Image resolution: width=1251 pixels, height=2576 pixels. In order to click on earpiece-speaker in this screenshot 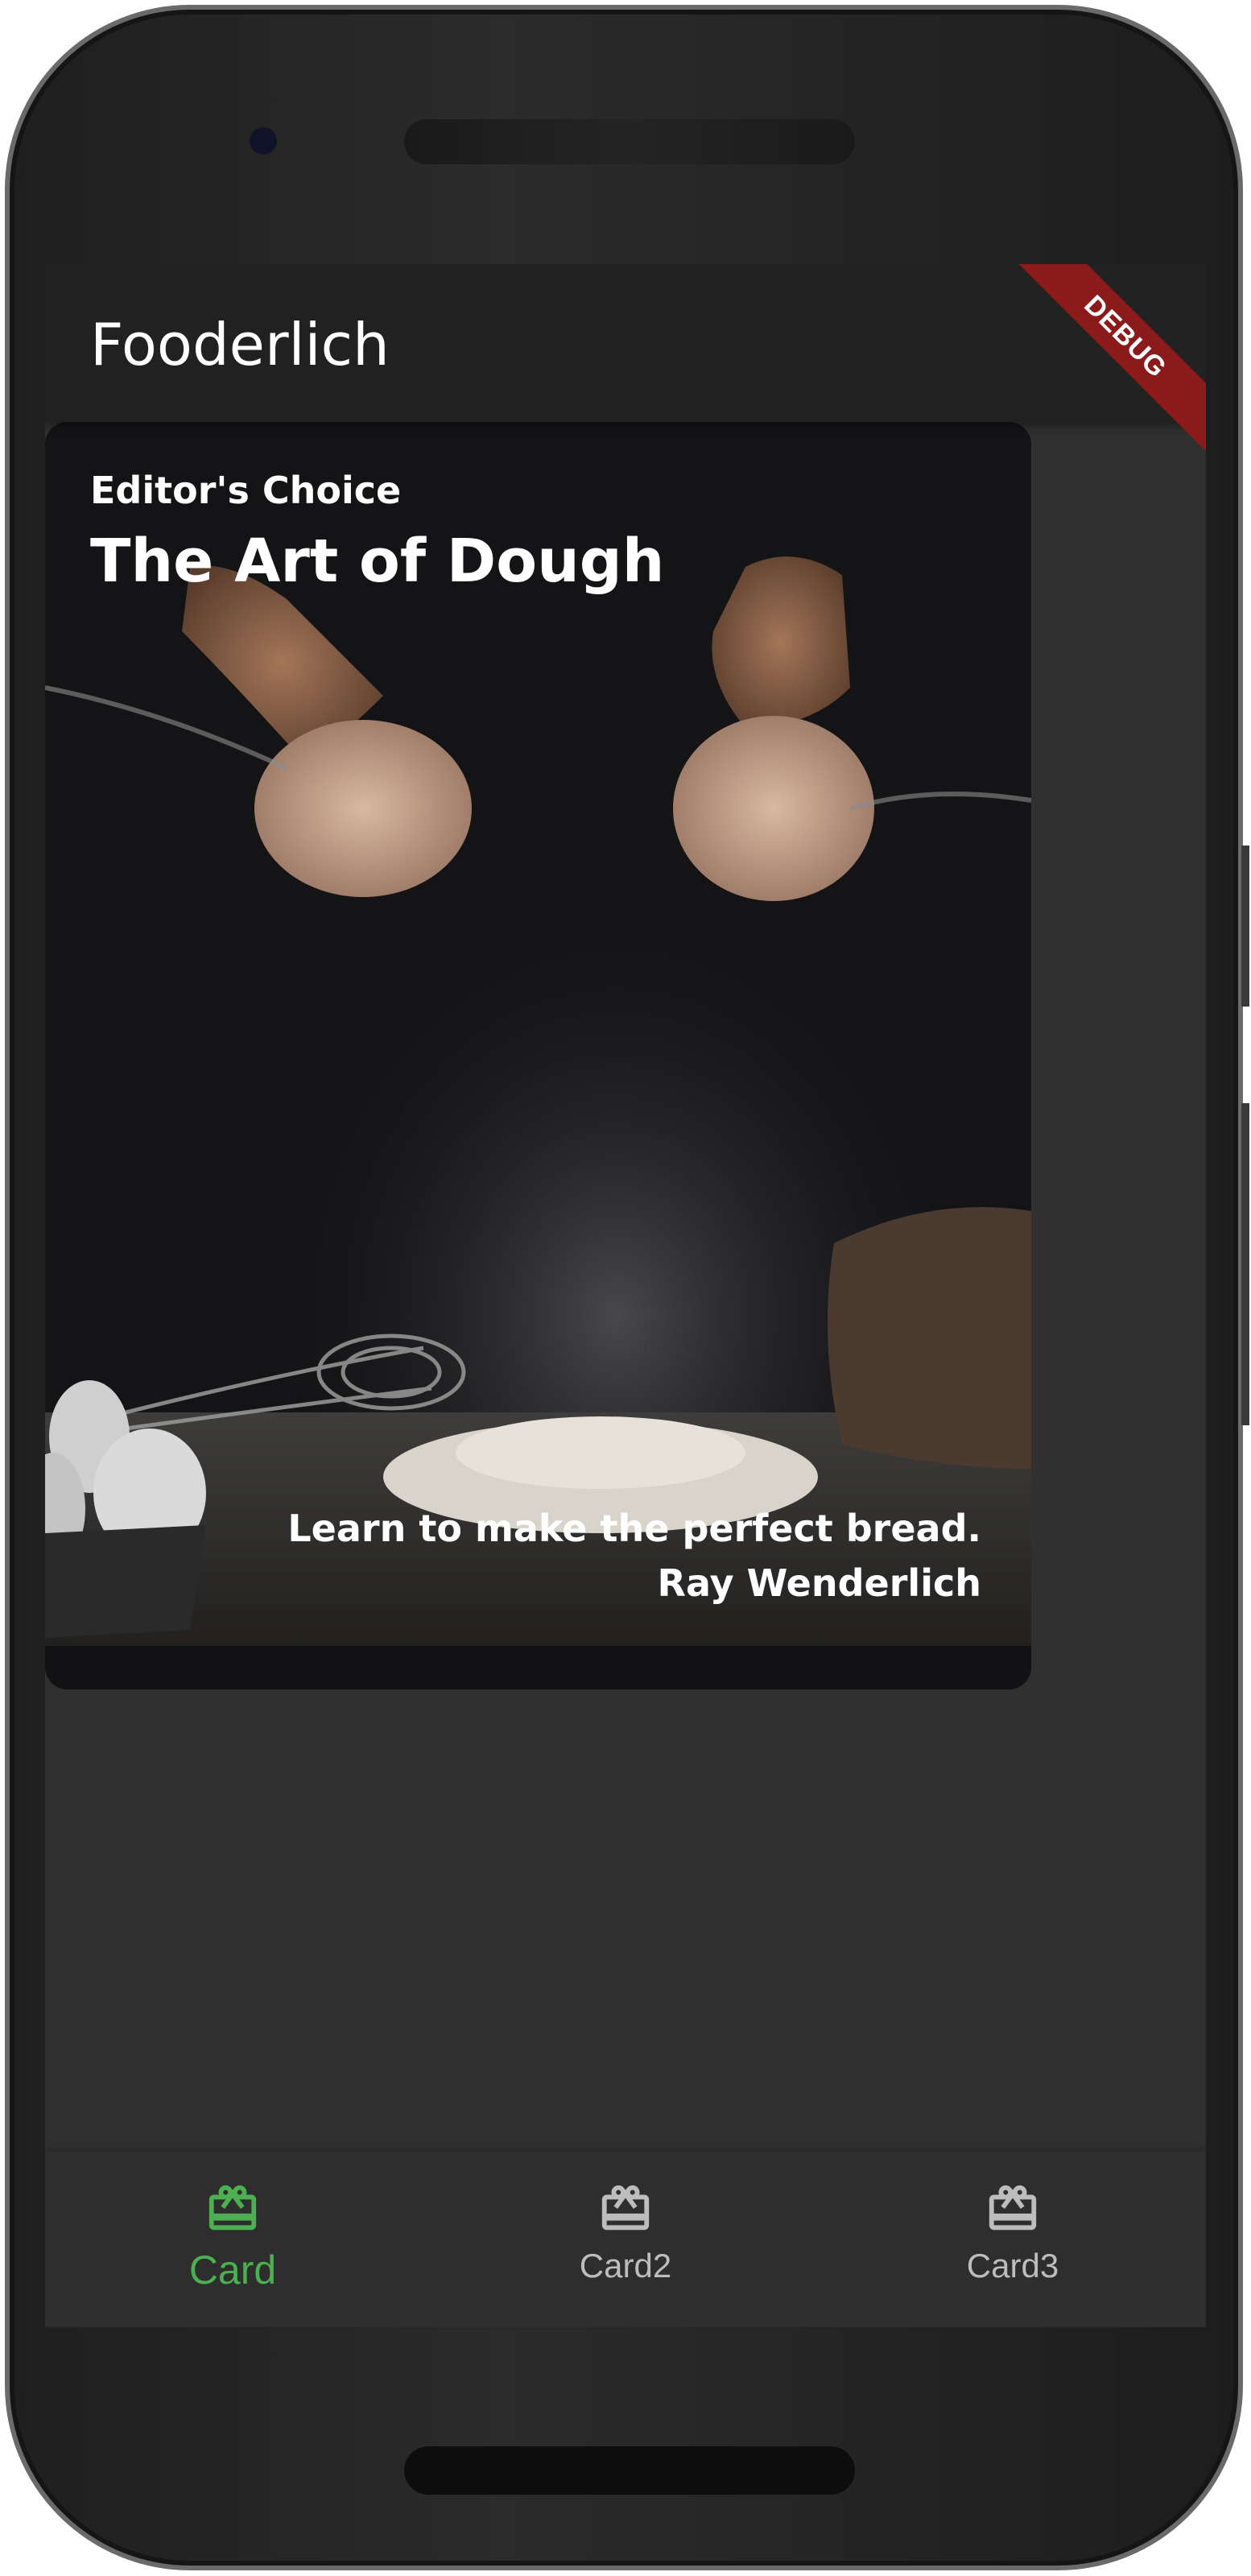, I will do `click(629, 141)`.